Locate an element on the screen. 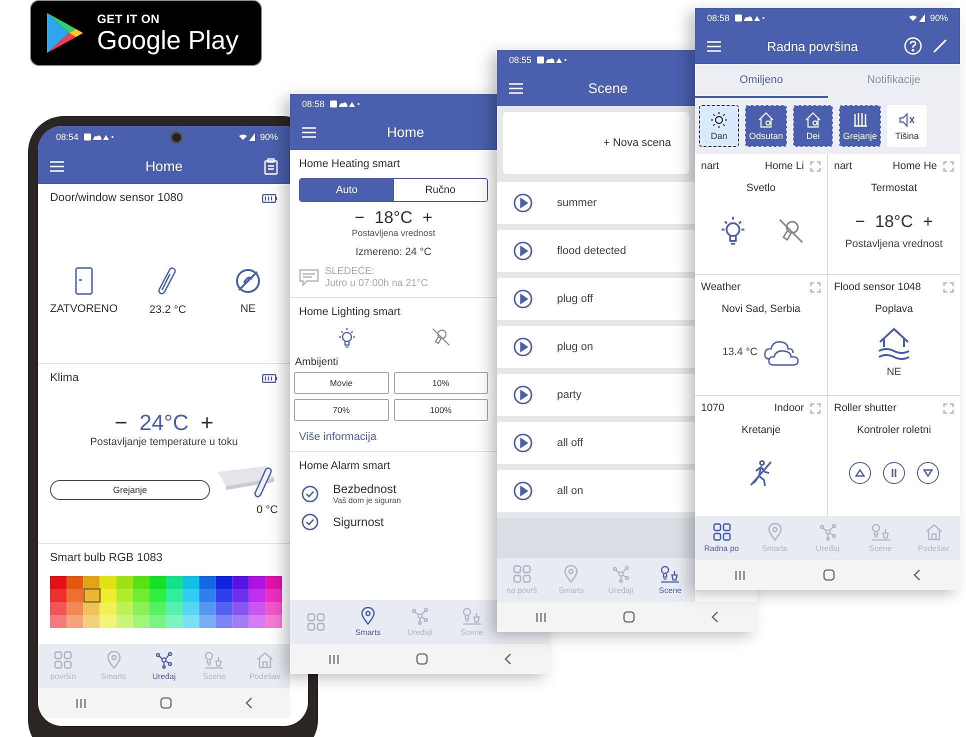 The width and height of the screenshot is (966, 737). color-picker-grid is located at coordinates (166, 602).